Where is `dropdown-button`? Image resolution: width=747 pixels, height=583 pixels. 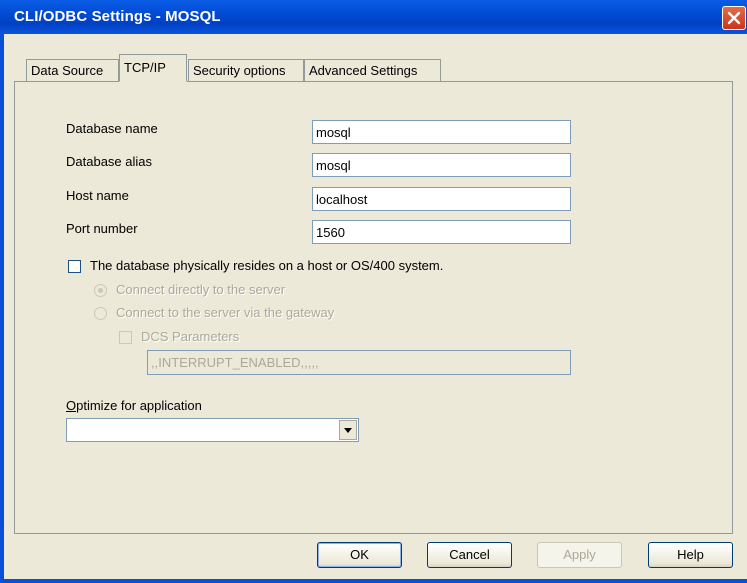 dropdown-button is located at coordinates (348, 430).